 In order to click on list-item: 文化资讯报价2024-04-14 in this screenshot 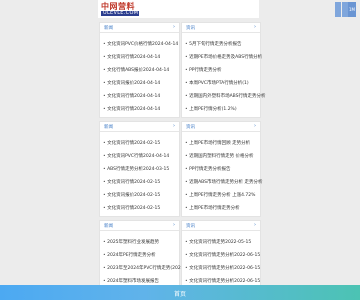, I will do `click(131, 83)`.